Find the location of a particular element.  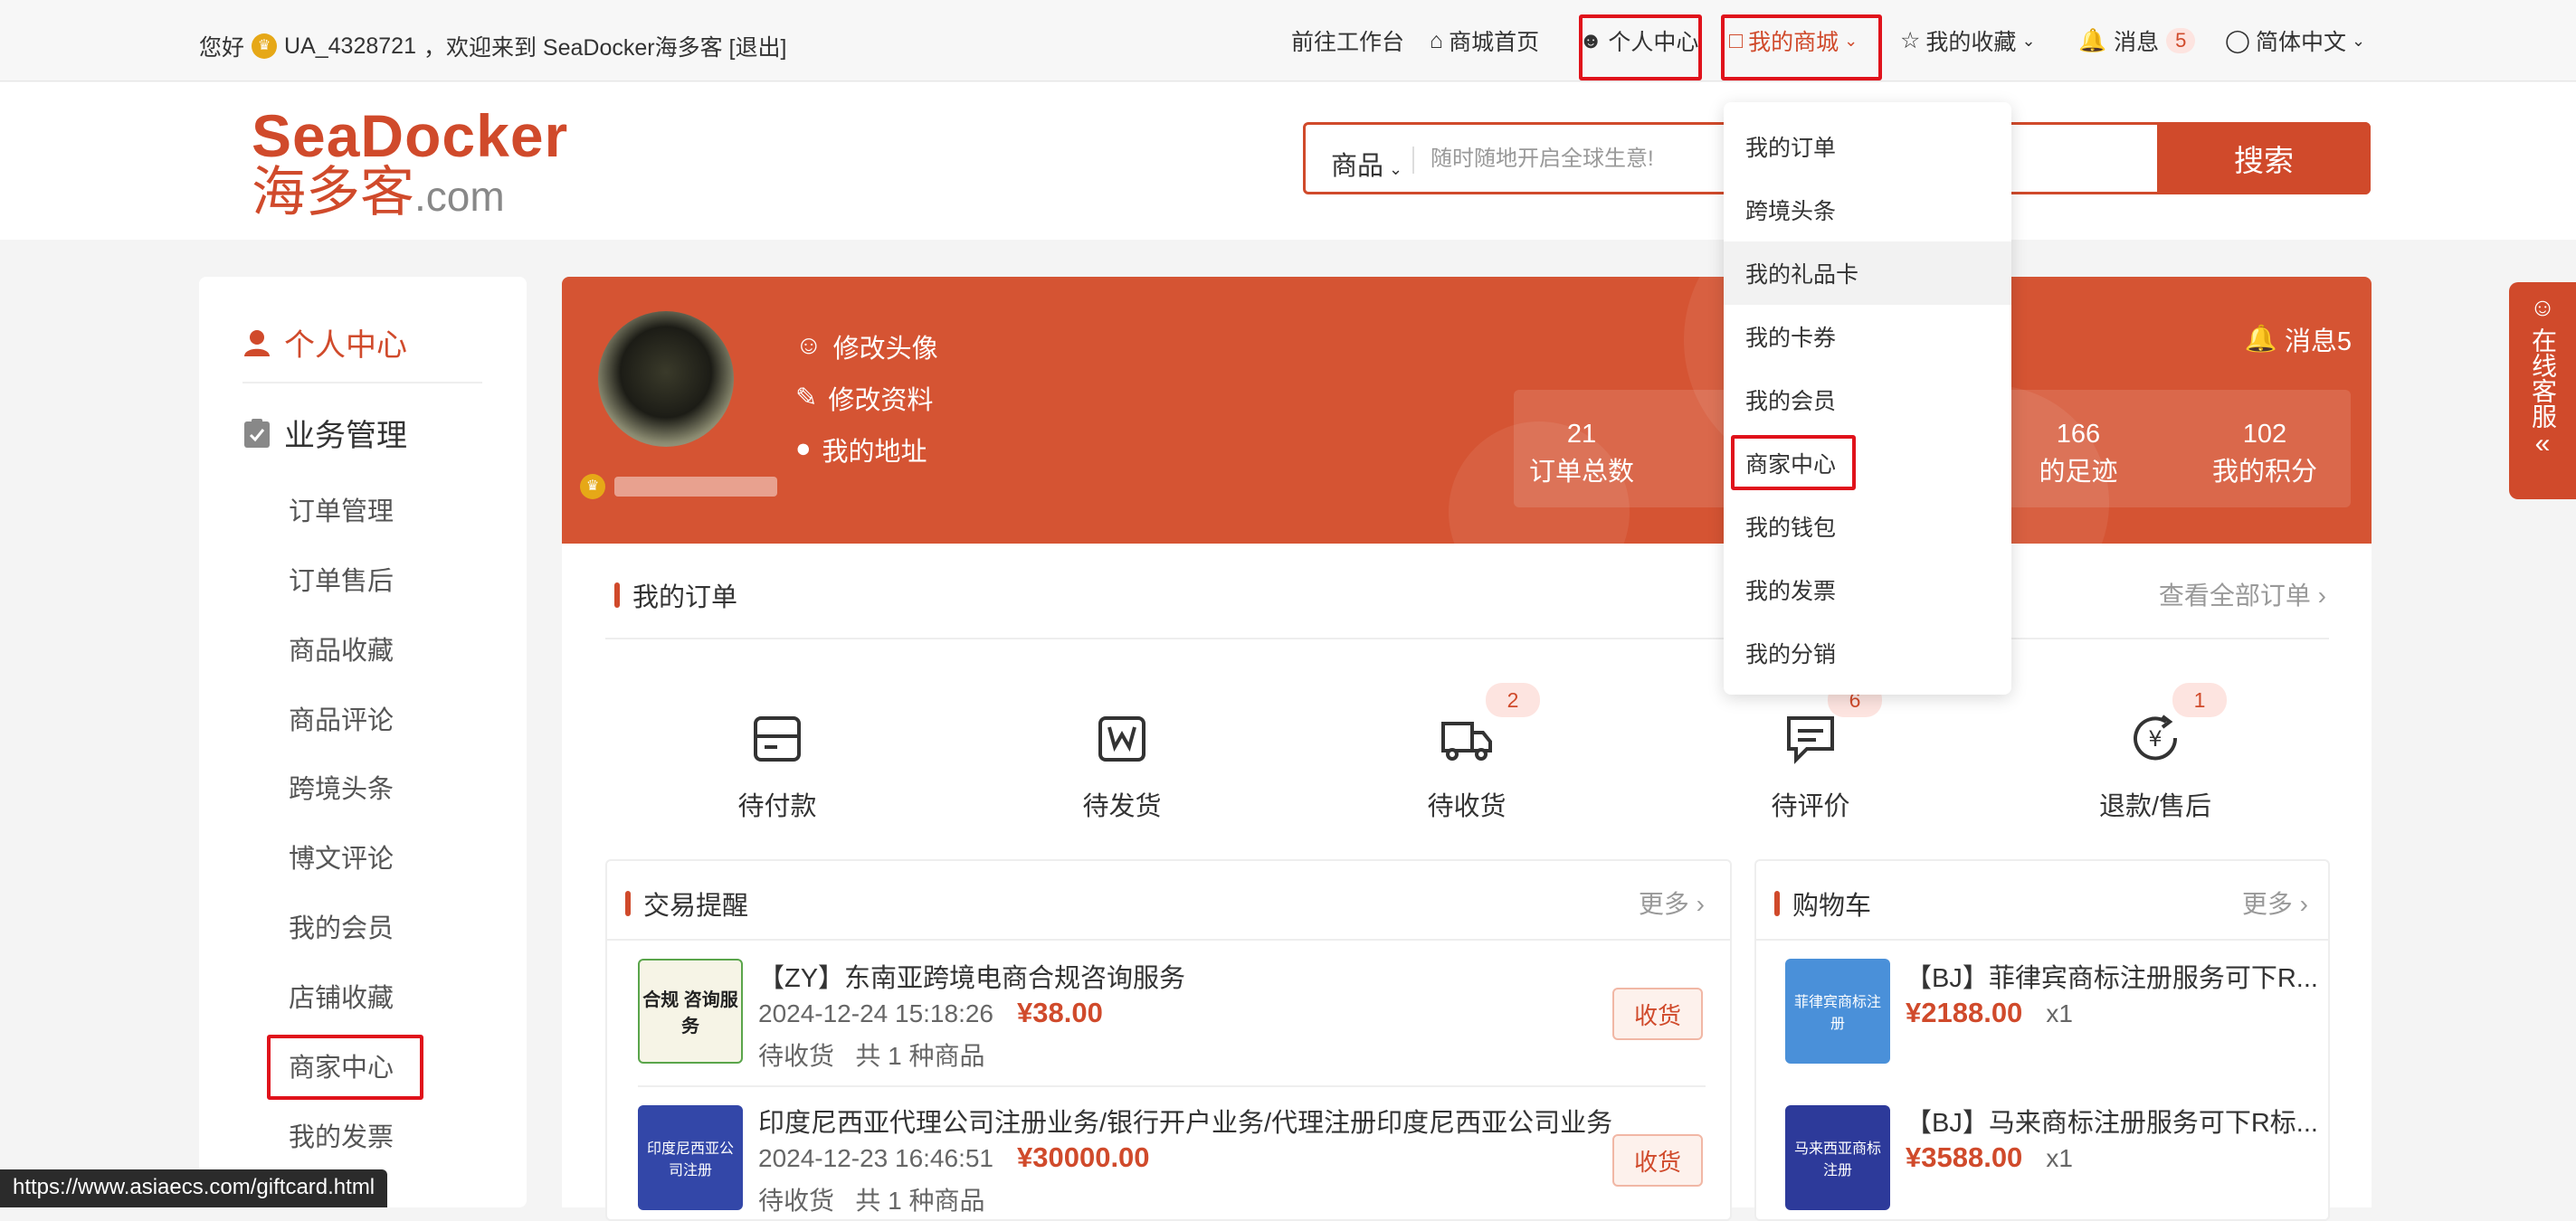

dropdown-item-my-orders: 我的订单 is located at coordinates (1868, 146).